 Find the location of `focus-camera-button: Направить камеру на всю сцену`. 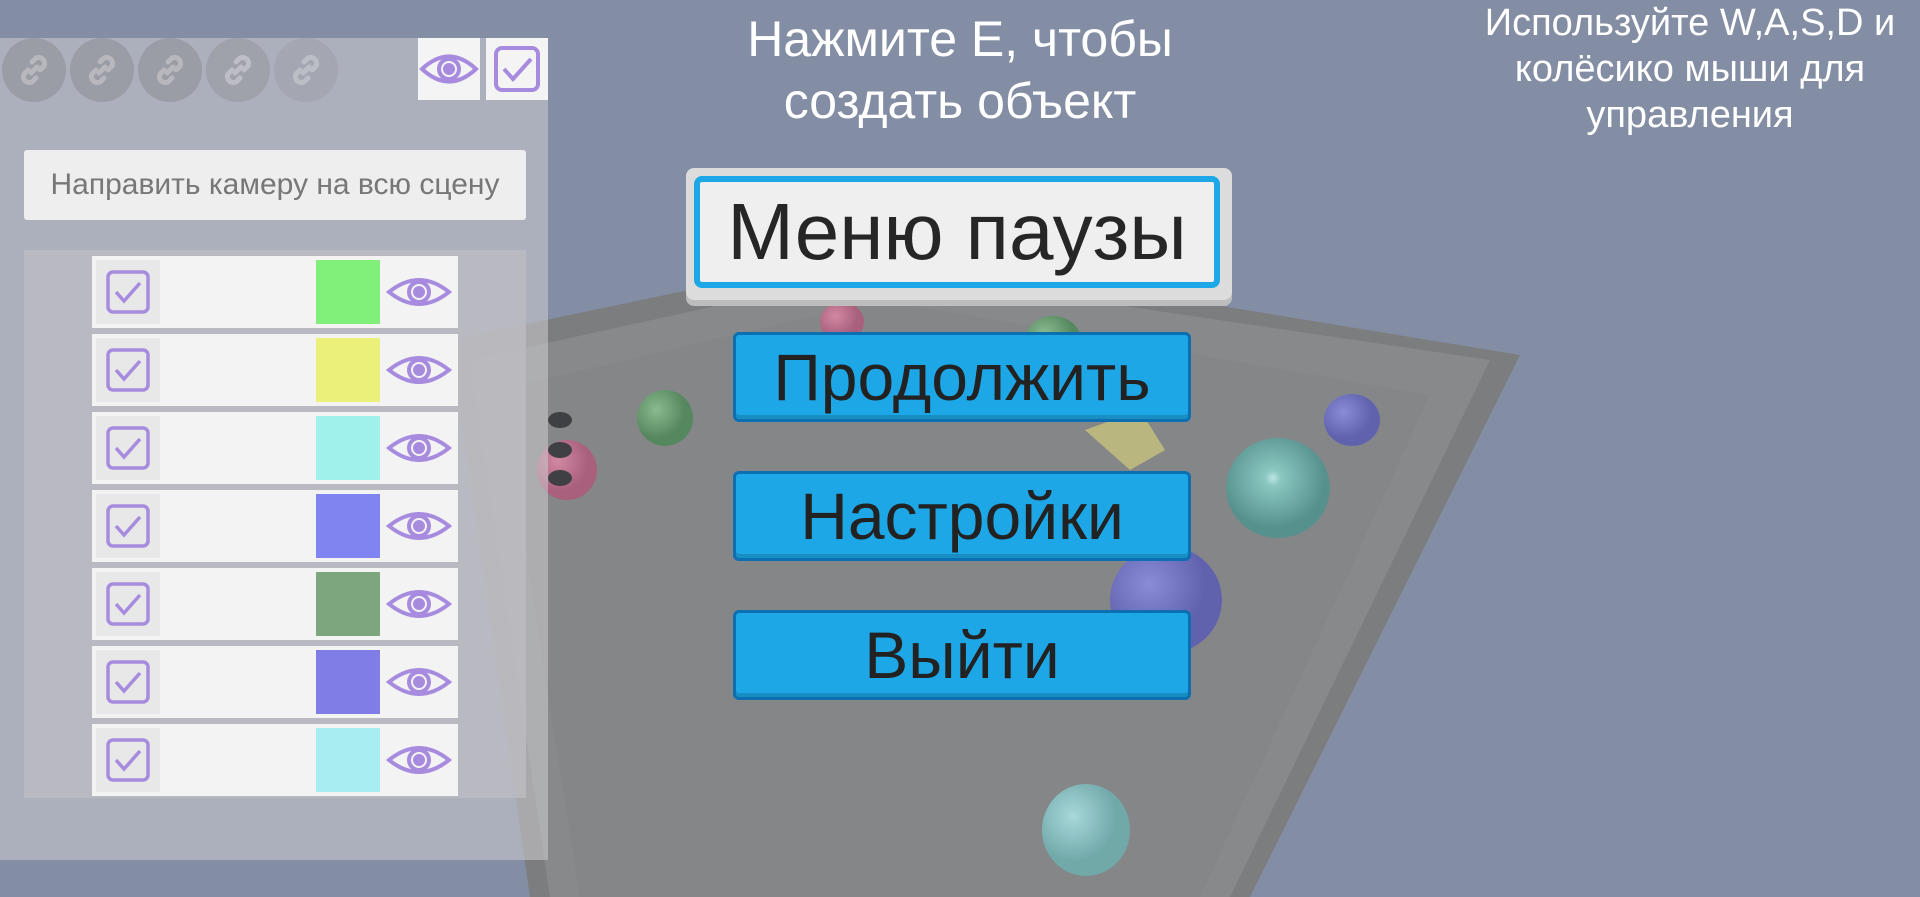

focus-camera-button: Направить камеру на всю сцену is located at coordinates (275, 185).